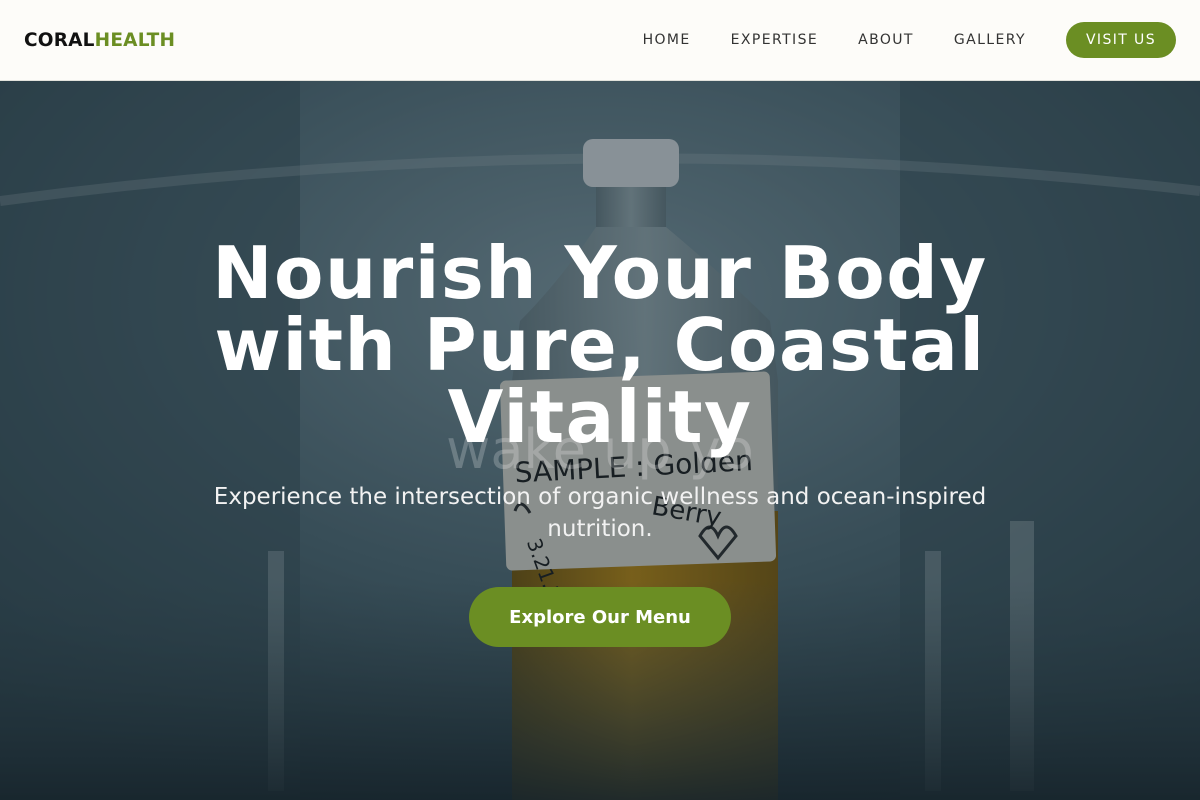 This screenshot has width=1200, height=800. What do you see at coordinates (59, 40) in the screenshot?
I see `brand-name-part1: CORAL` at bounding box center [59, 40].